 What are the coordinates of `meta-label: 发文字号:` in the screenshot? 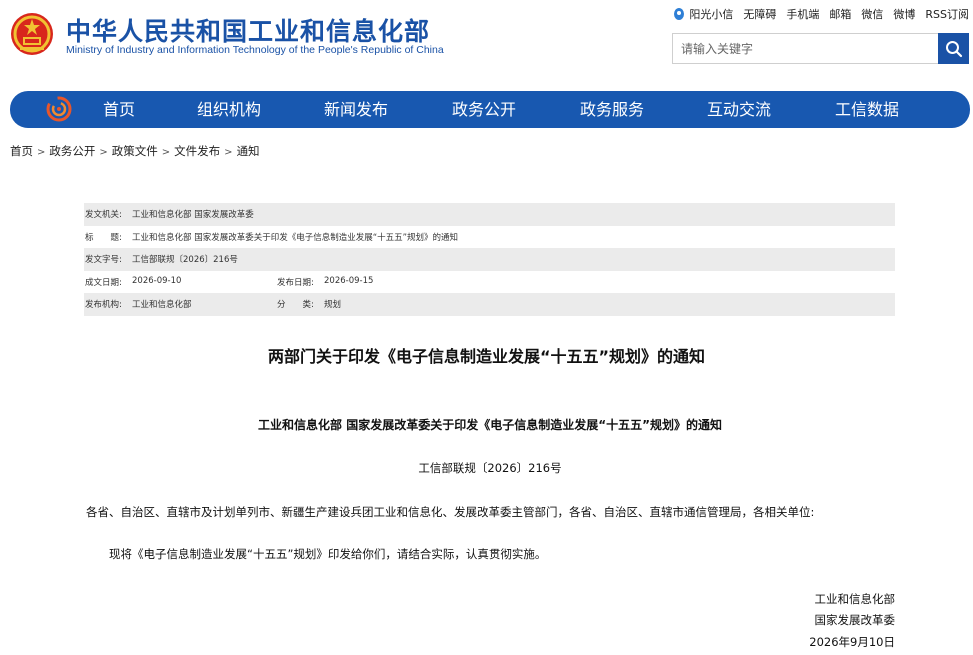 It's located at (103, 260).